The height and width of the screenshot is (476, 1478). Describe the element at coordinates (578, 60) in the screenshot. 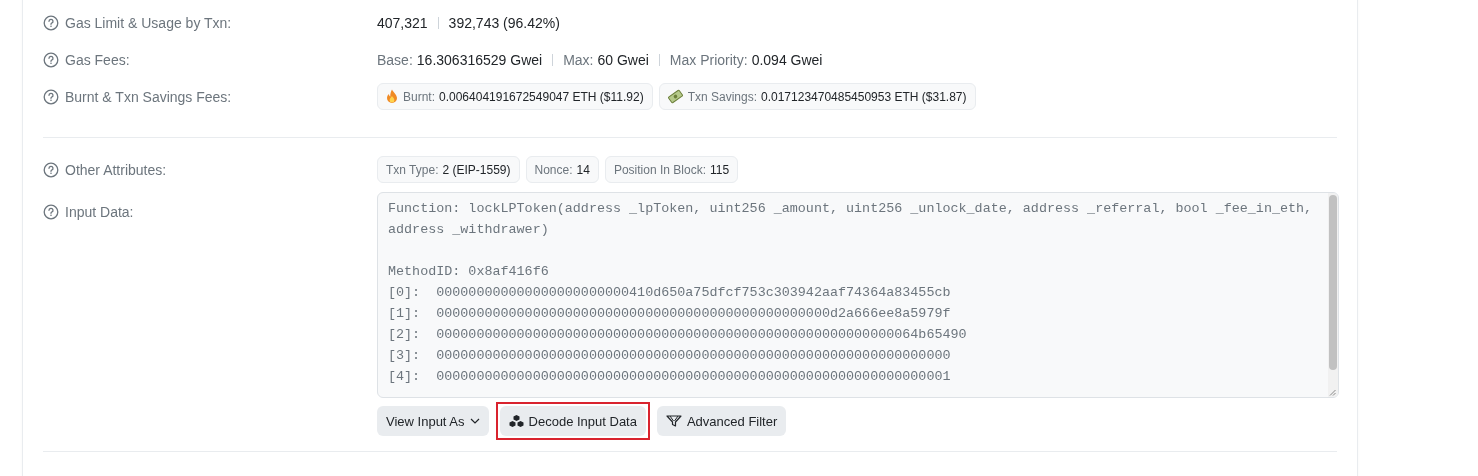

I see `field-label: Max:` at that location.